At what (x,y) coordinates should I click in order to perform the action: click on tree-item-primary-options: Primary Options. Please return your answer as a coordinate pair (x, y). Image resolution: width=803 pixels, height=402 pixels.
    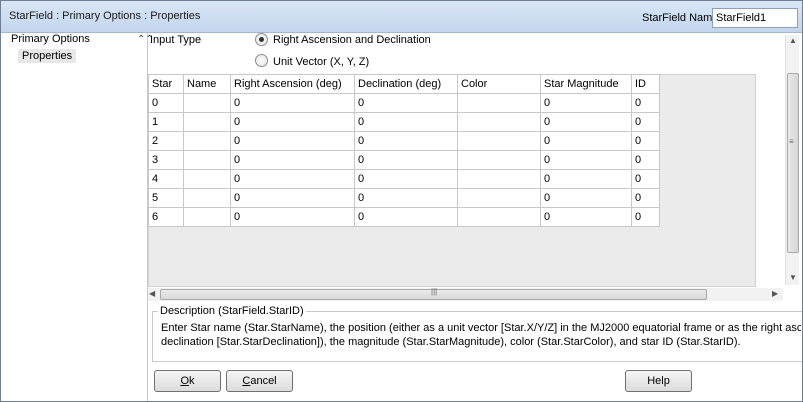
    Looking at the image, I should click on (50, 39).